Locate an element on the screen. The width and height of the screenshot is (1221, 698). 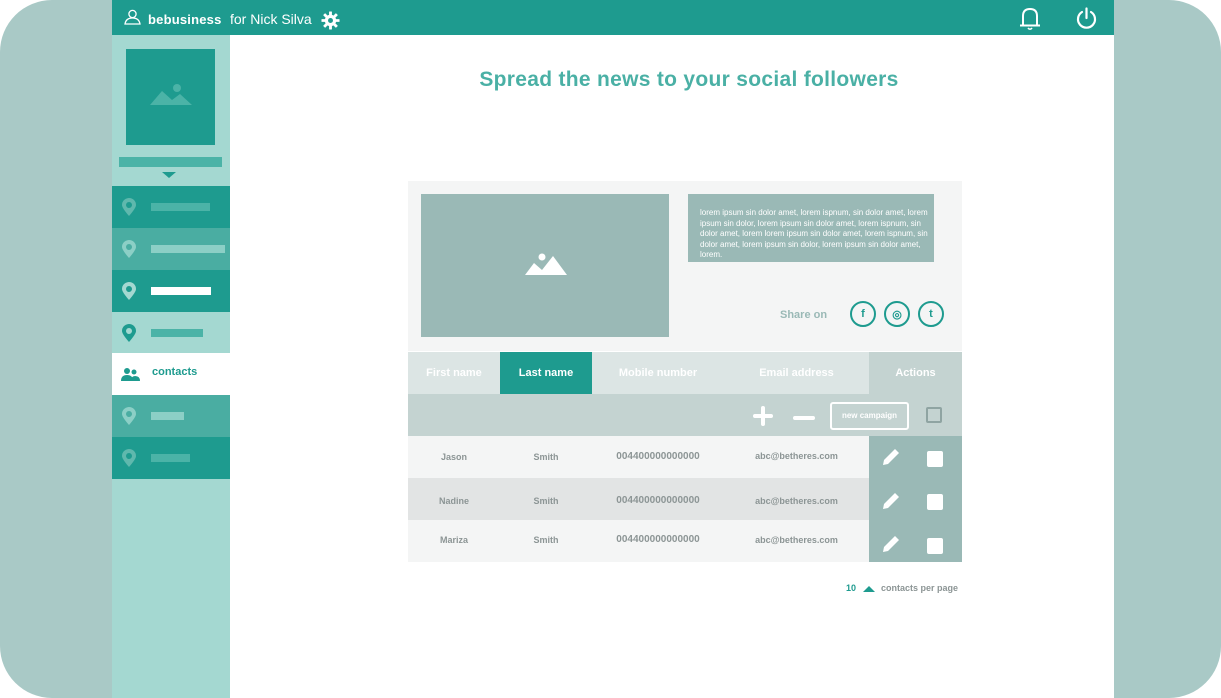
page-size-label: contacts per page is located at coordinates (920, 588).